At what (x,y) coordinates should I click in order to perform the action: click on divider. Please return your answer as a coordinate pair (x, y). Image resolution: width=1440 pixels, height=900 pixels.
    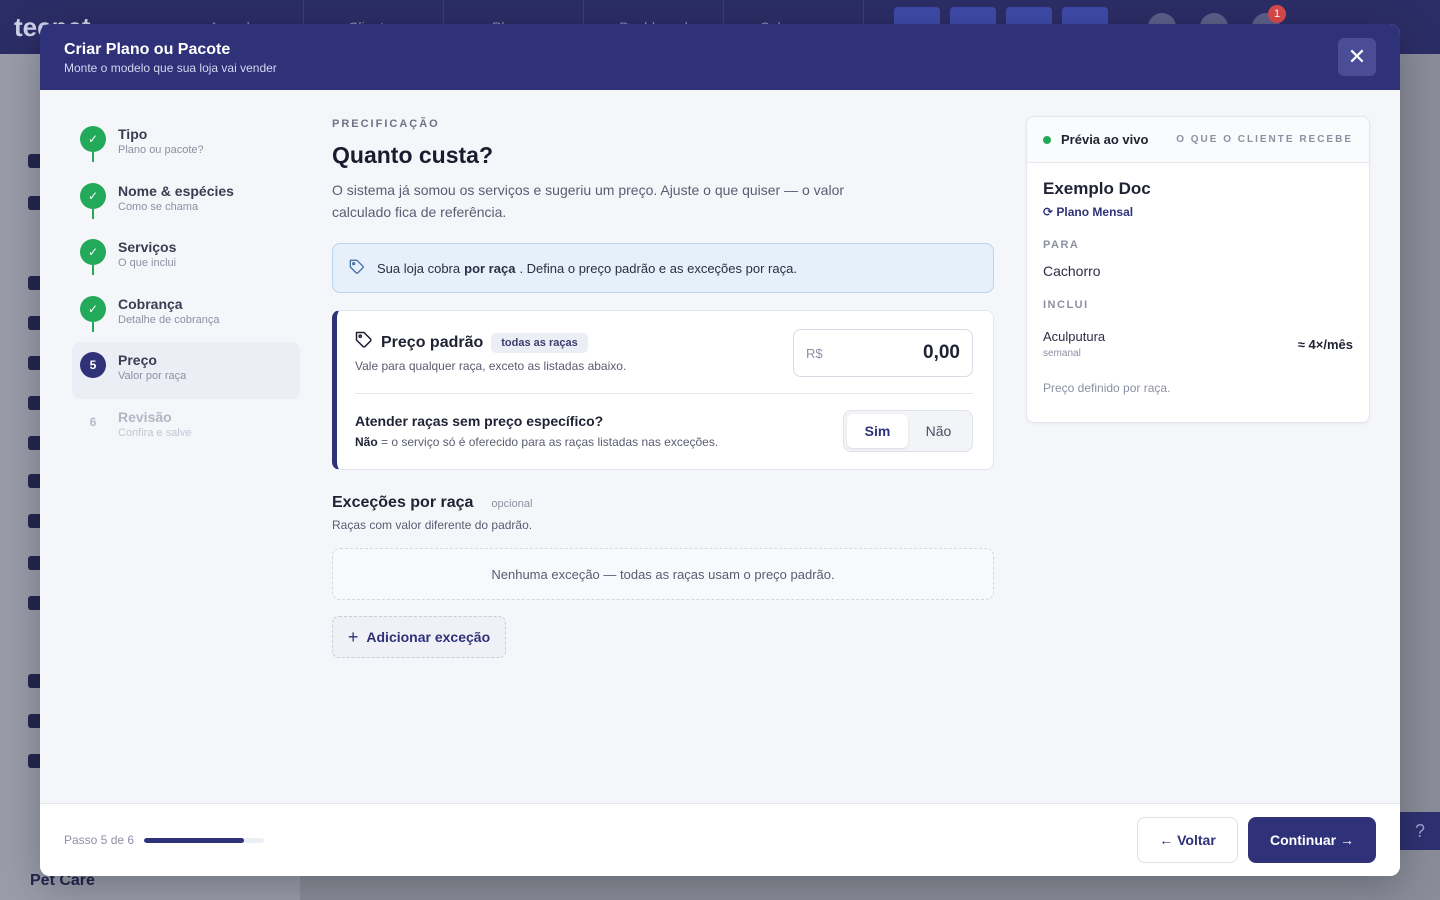
    Looking at the image, I should click on (664, 393).